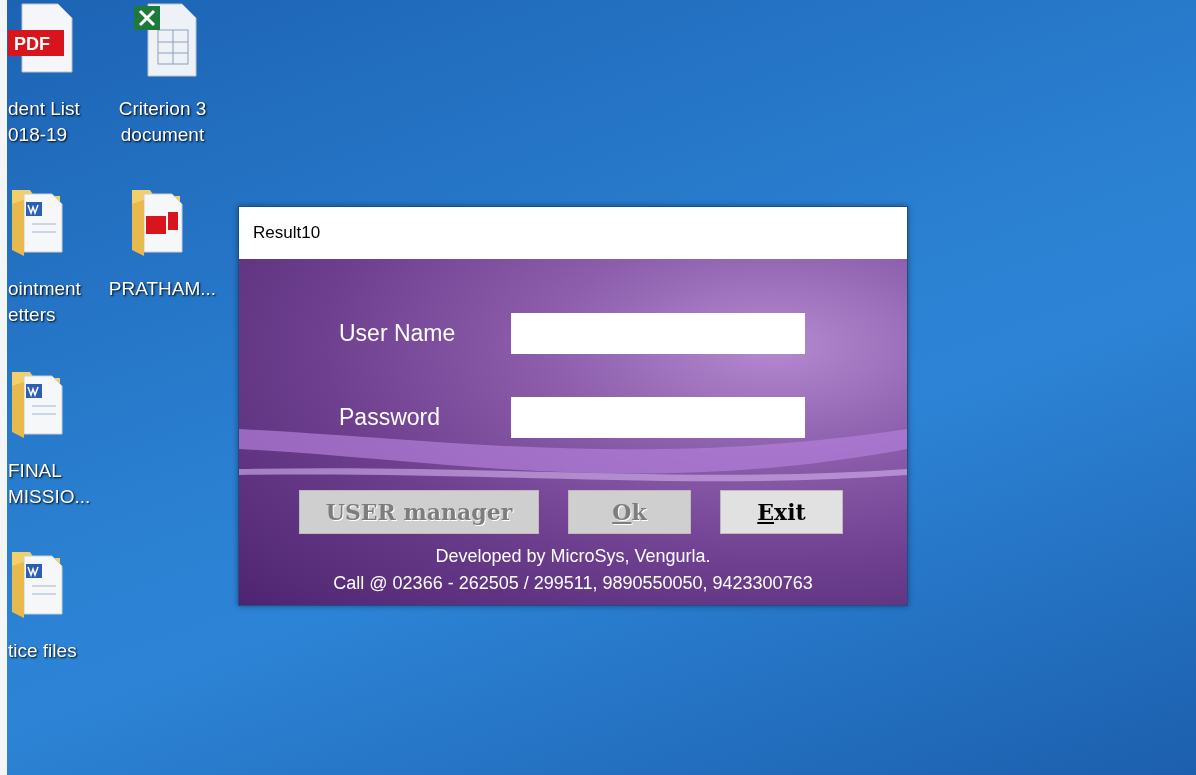 This screenshot has height=775, width=1196. What do you see at coordinates (49, 471) in the screenshot?
I see `desktop-icon-label: FINAL` at bounding box center [49, 471].